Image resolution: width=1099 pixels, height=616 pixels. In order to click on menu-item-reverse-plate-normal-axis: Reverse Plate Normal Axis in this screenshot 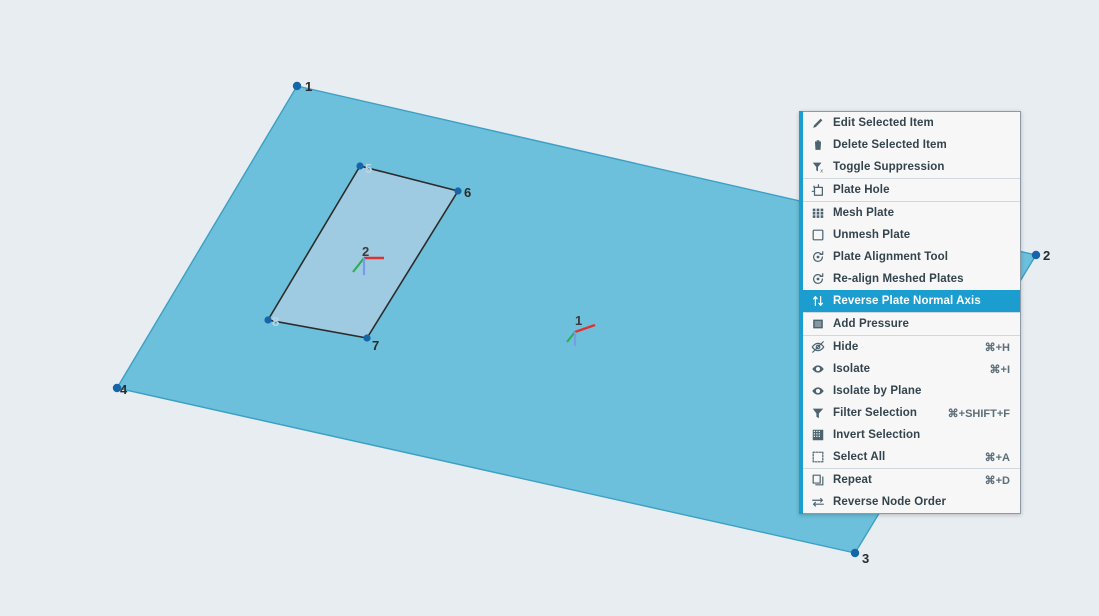, I will do `click(909, 301)`.